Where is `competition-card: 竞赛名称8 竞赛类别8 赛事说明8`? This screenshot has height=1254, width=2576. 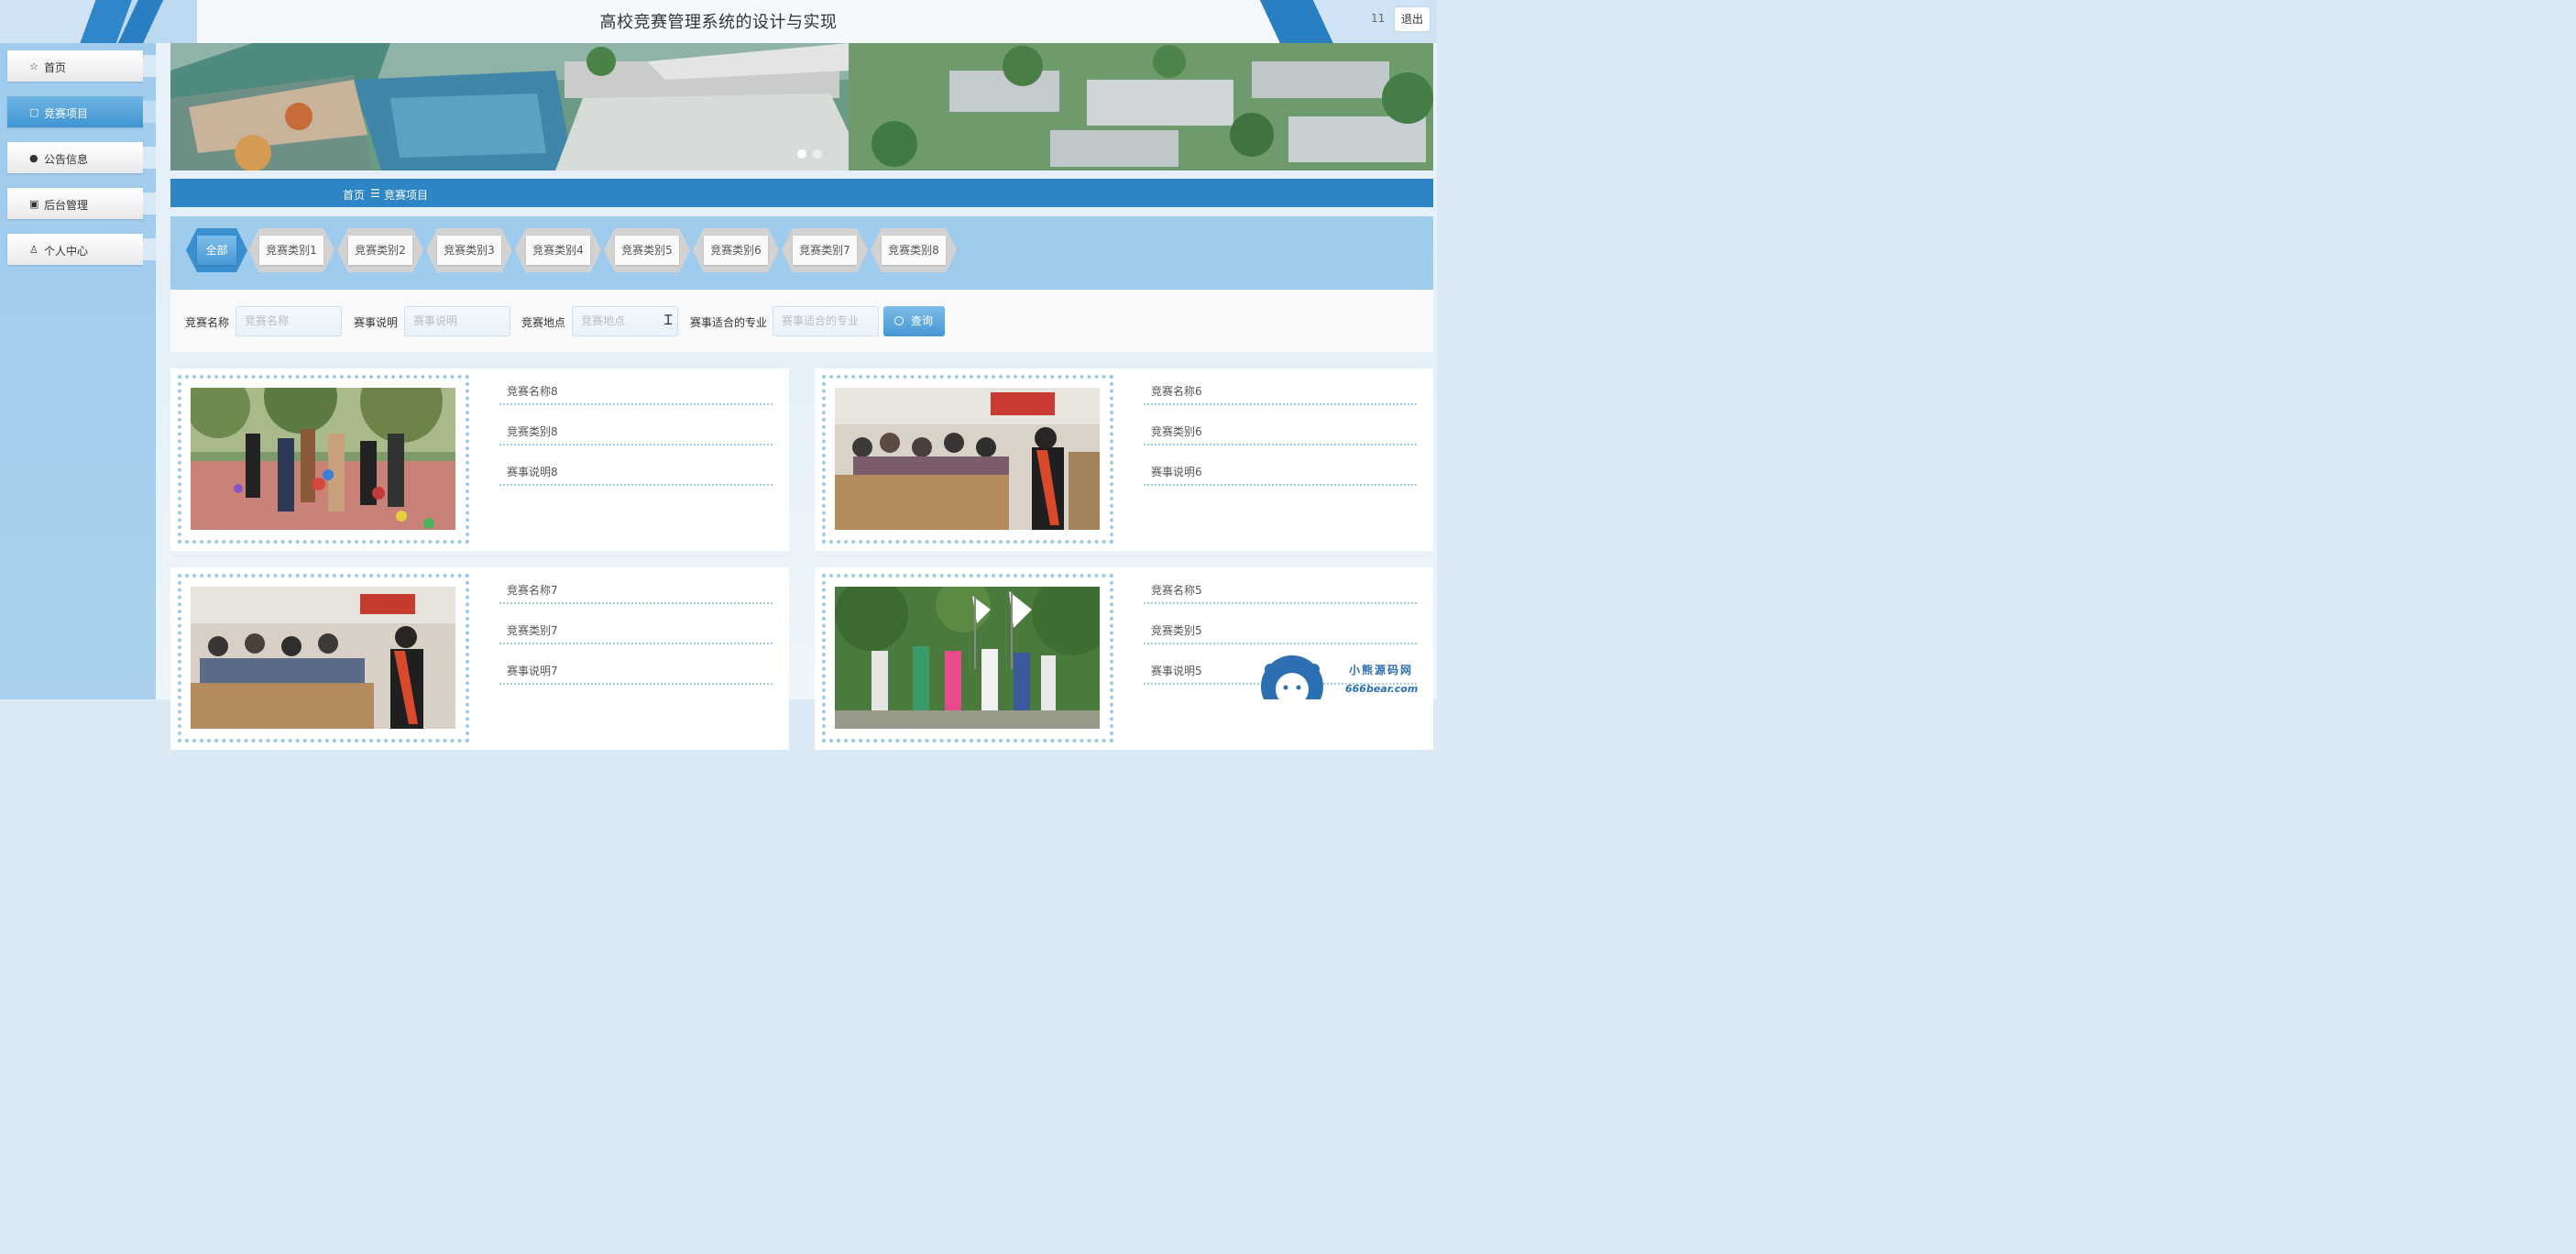 competition-card: 竞赛名称8 竞赛类别8 赛事说明8 is located at coordinates (479, 459).